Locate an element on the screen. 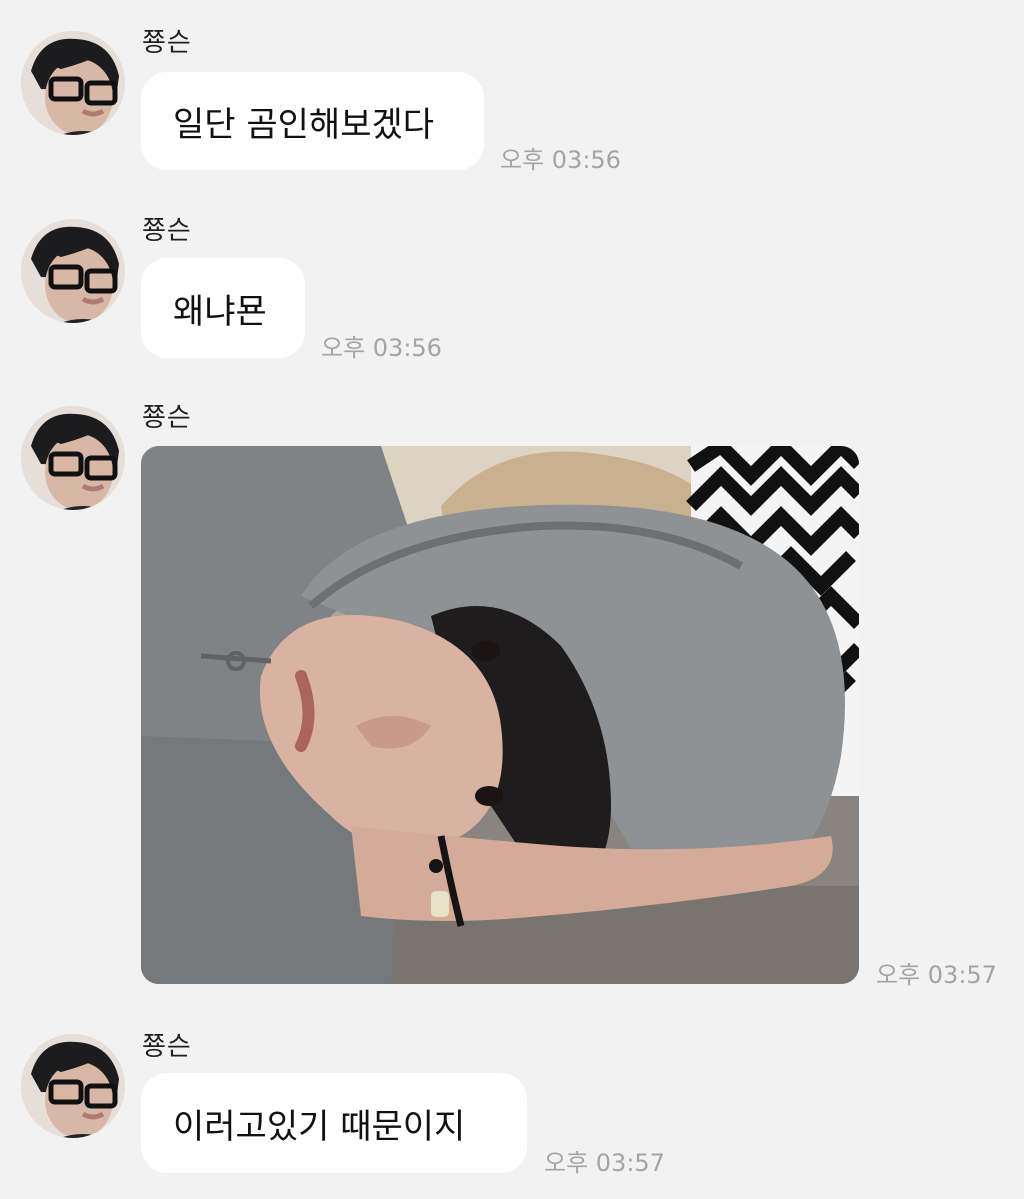 The image size is (1024, 1199). message-bubble: 일단 곰인해보겠다 is located at coordinates (312, 121).